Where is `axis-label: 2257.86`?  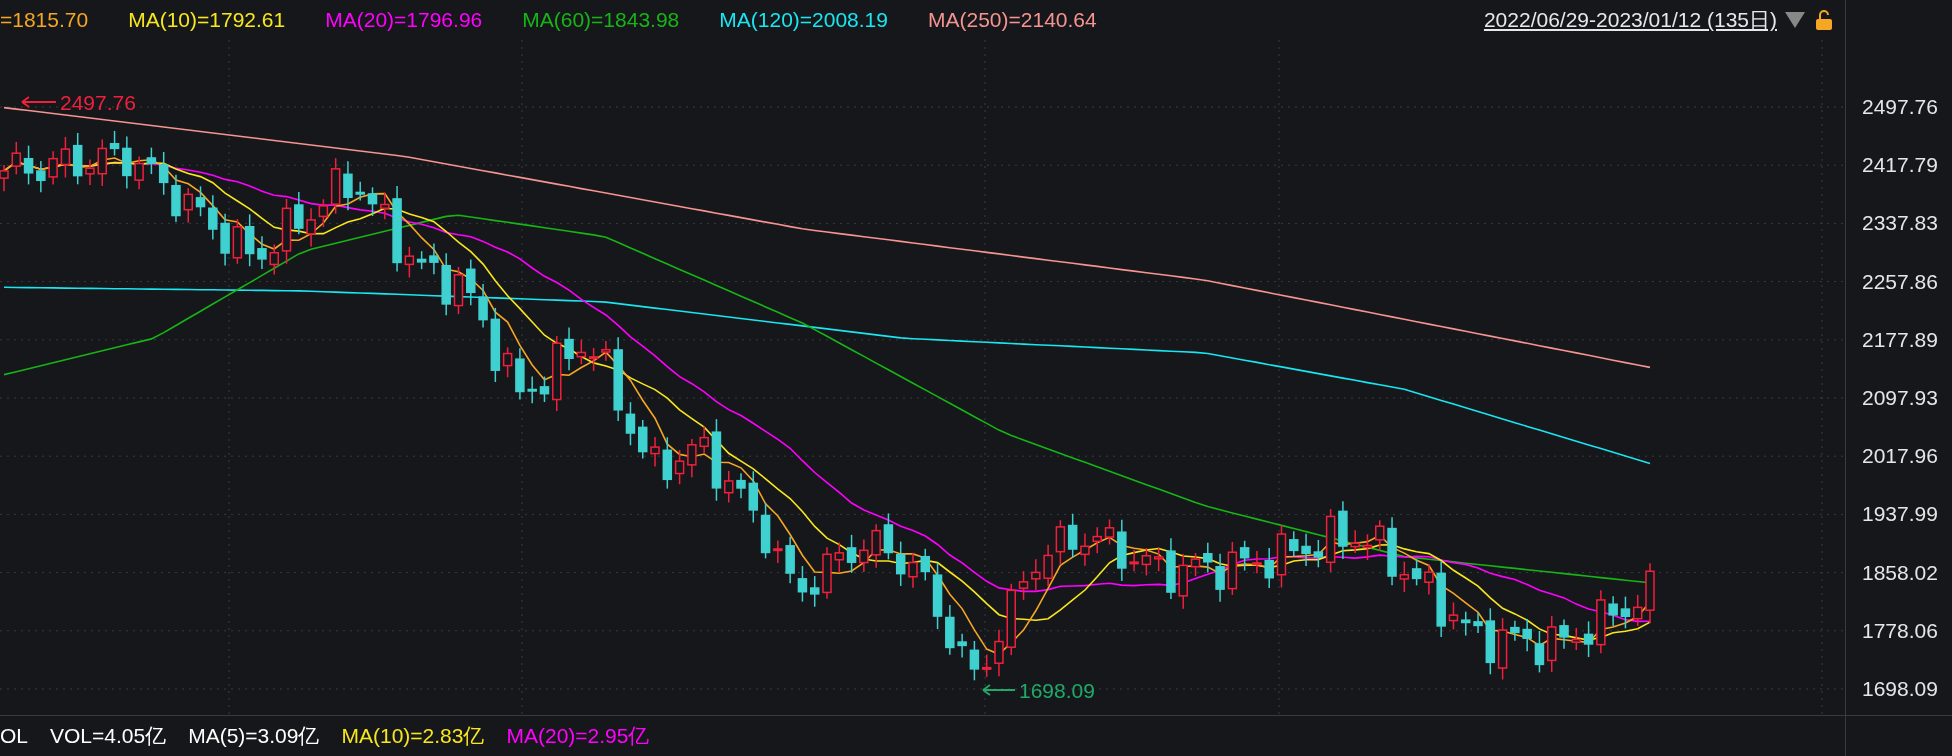 axis-label: 2257.86 is located at coordinates (1900, 281).